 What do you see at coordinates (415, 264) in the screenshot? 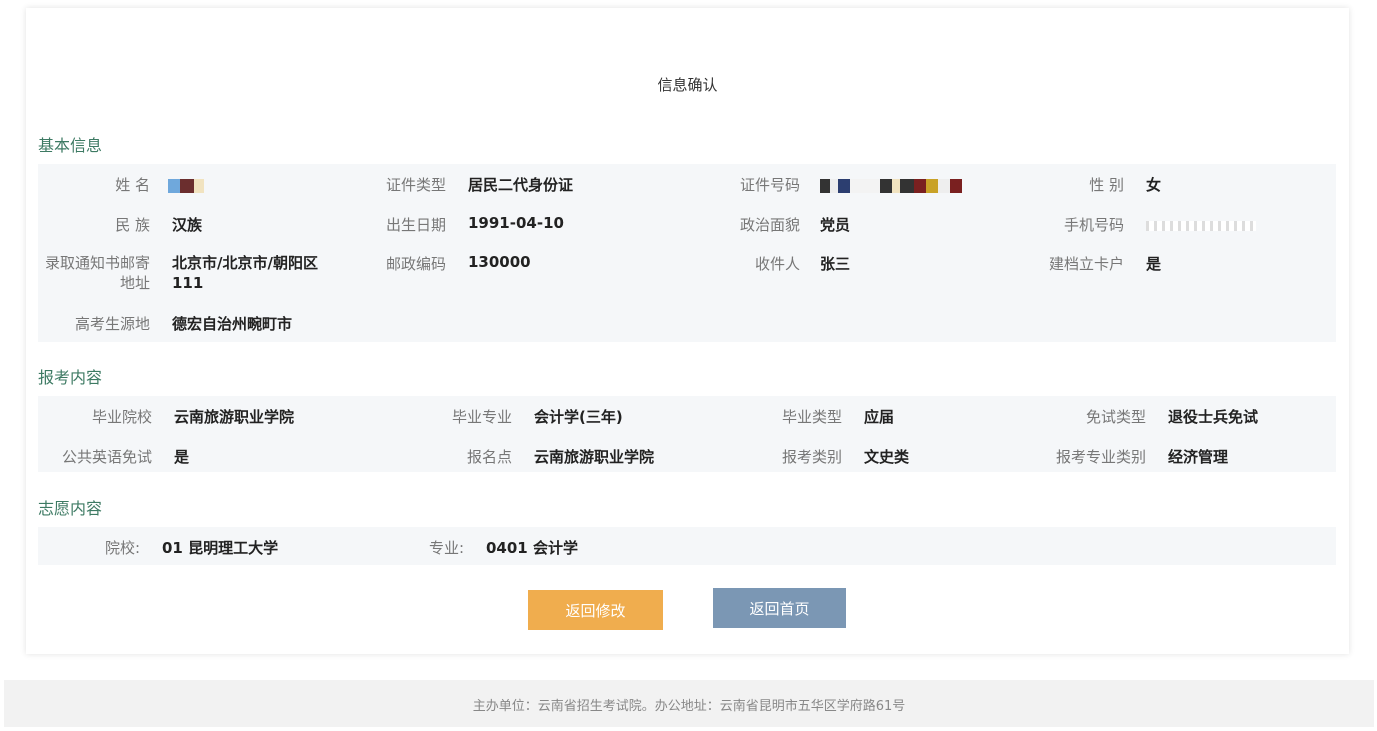
I see `postcode-label: 邮政编码` at bounding box center [415, 264].